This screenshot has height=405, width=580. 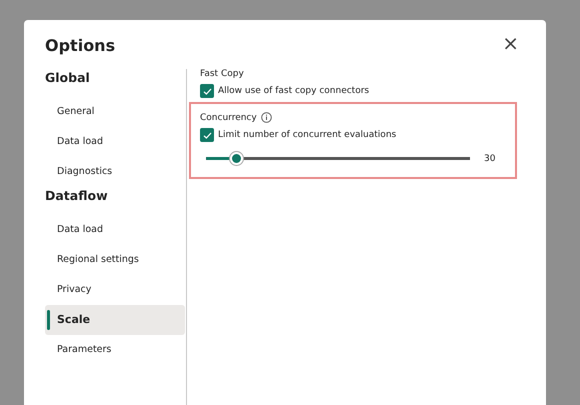 What do you see at coordinates (77, 196) in the screenshot?
I see `nav-group-heading: Dataflow` at bounding box center [77, 196].